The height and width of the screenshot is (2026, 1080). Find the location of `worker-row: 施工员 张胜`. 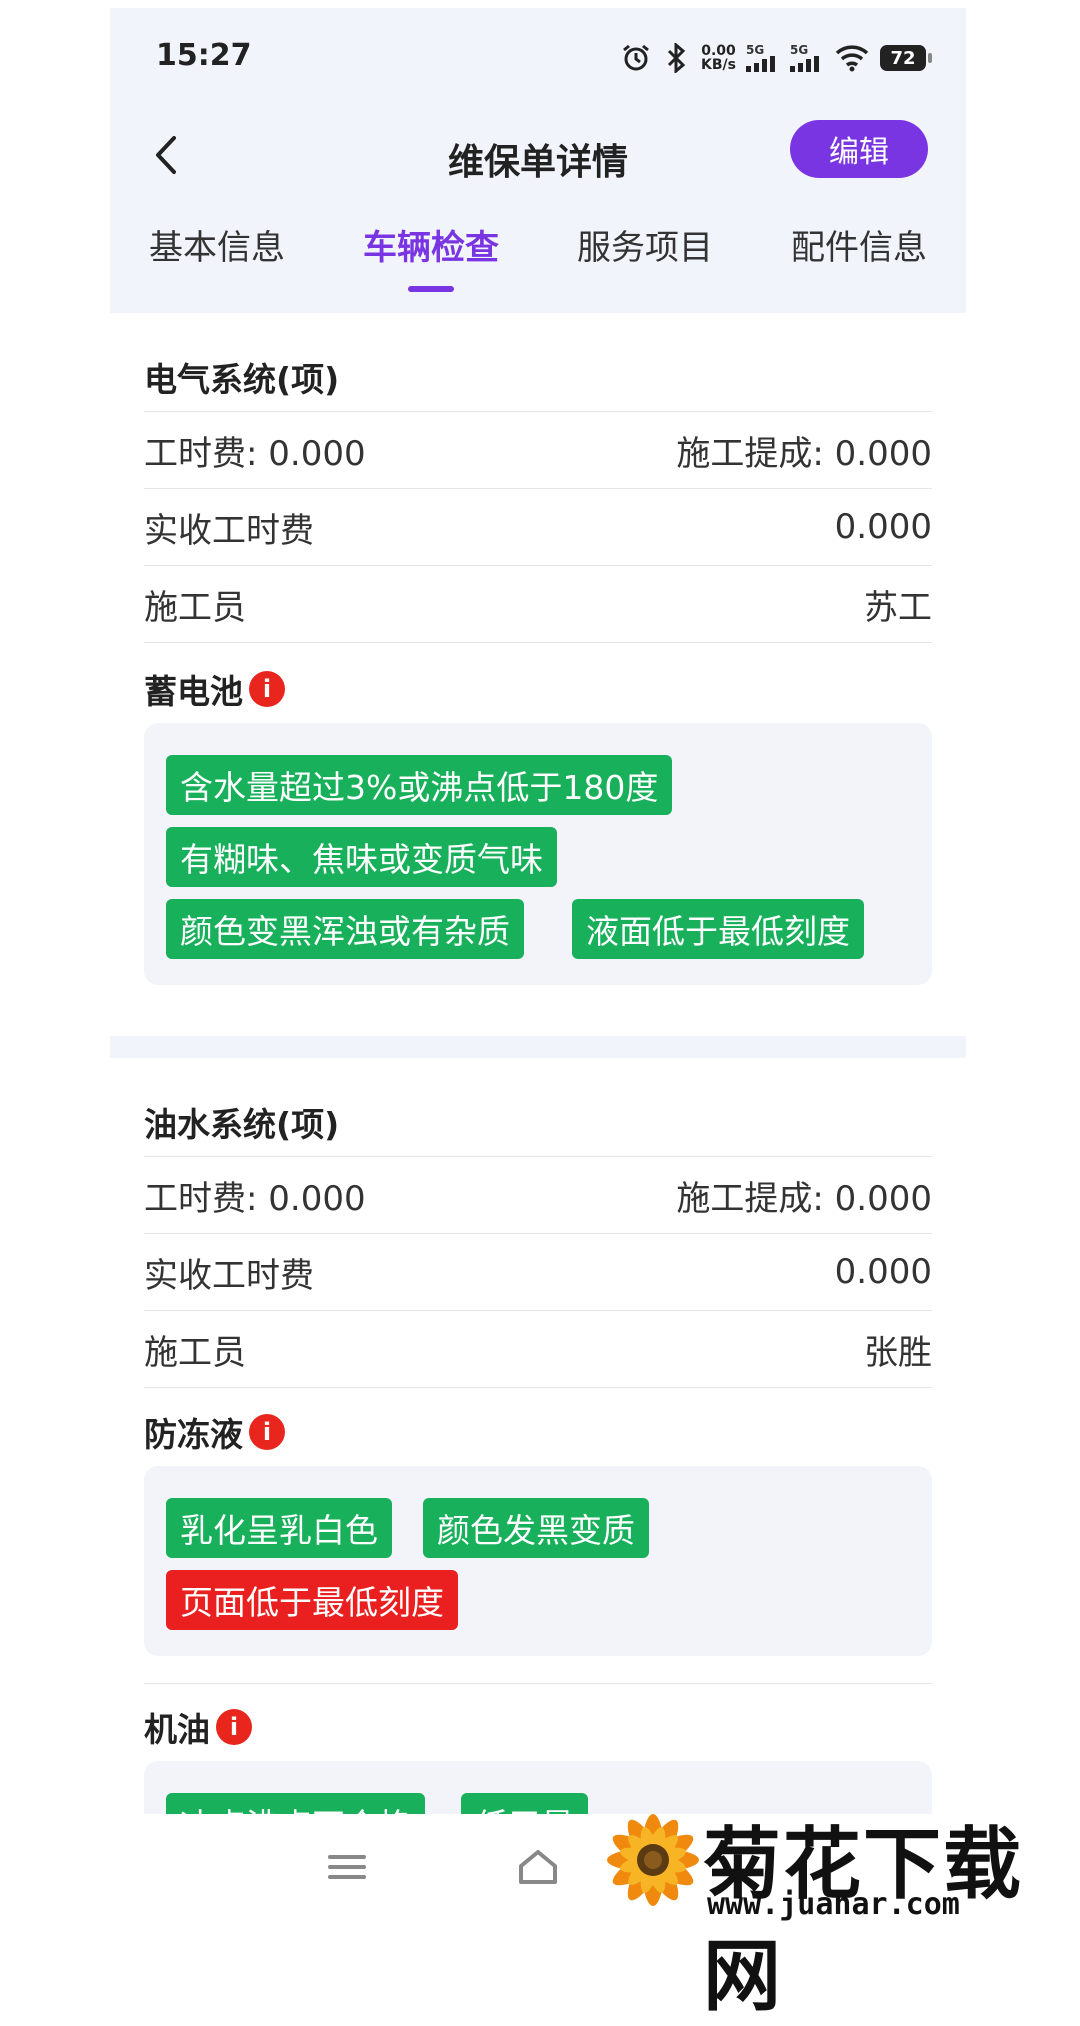

worker-row: 施工员 张胜 is located at coordinates (538, 1348).